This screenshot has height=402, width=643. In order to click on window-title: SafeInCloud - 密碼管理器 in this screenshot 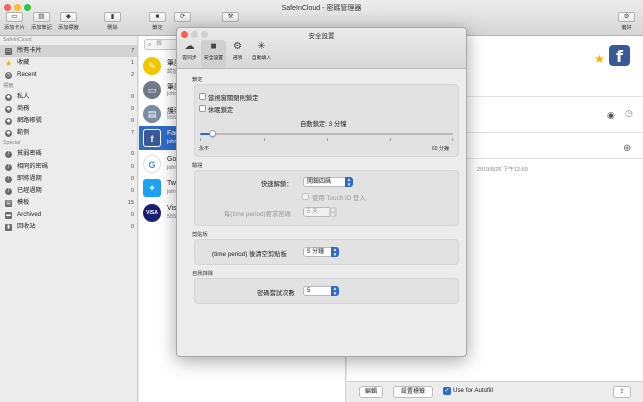, I will do `click(321, 8)`.